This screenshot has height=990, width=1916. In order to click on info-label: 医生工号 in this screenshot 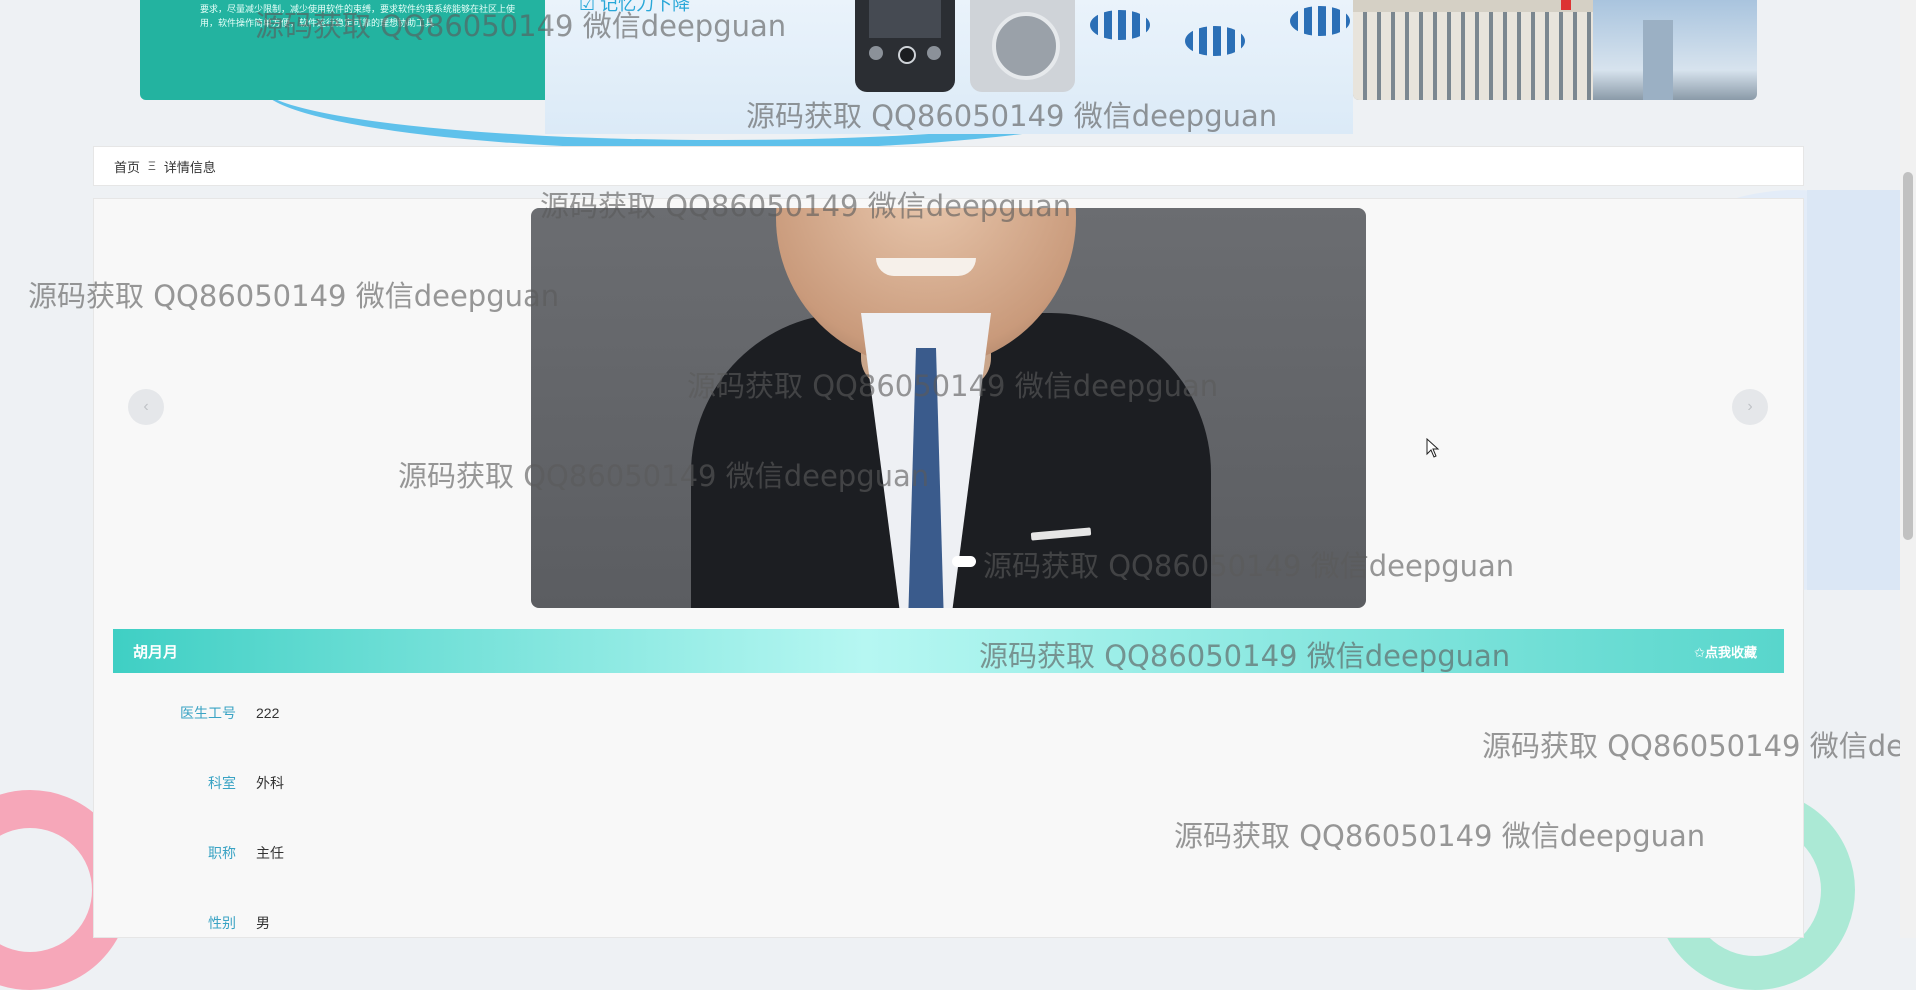, I will do `click(208, 713)`.